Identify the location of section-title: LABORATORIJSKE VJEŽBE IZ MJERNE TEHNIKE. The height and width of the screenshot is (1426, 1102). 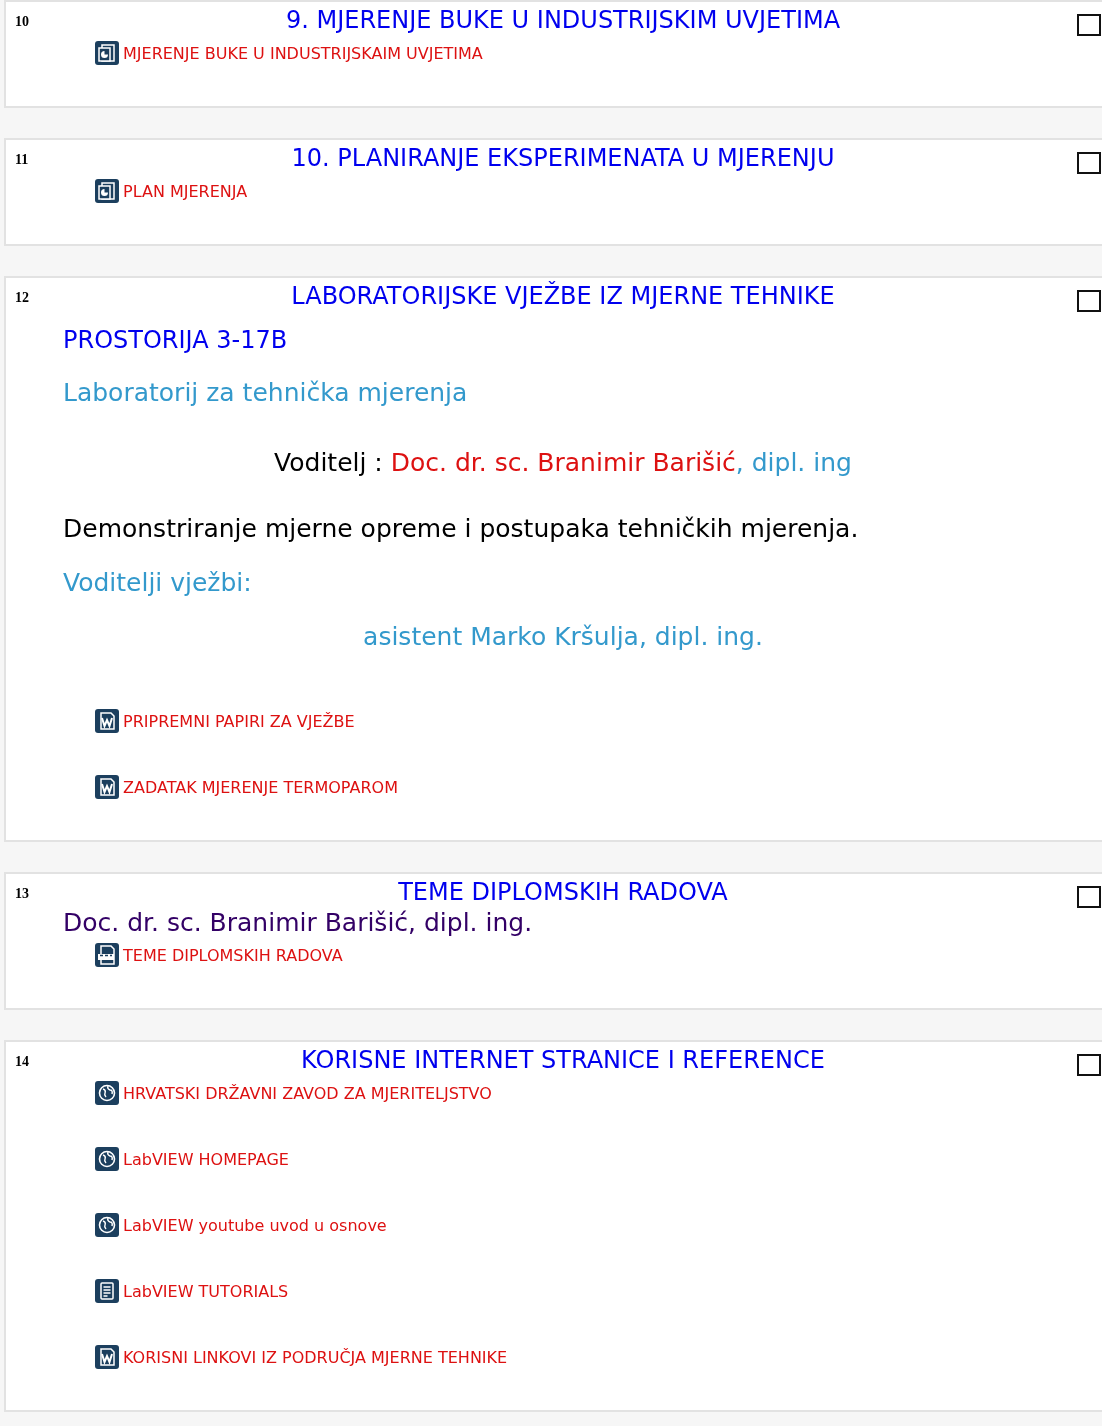
(563, 296).